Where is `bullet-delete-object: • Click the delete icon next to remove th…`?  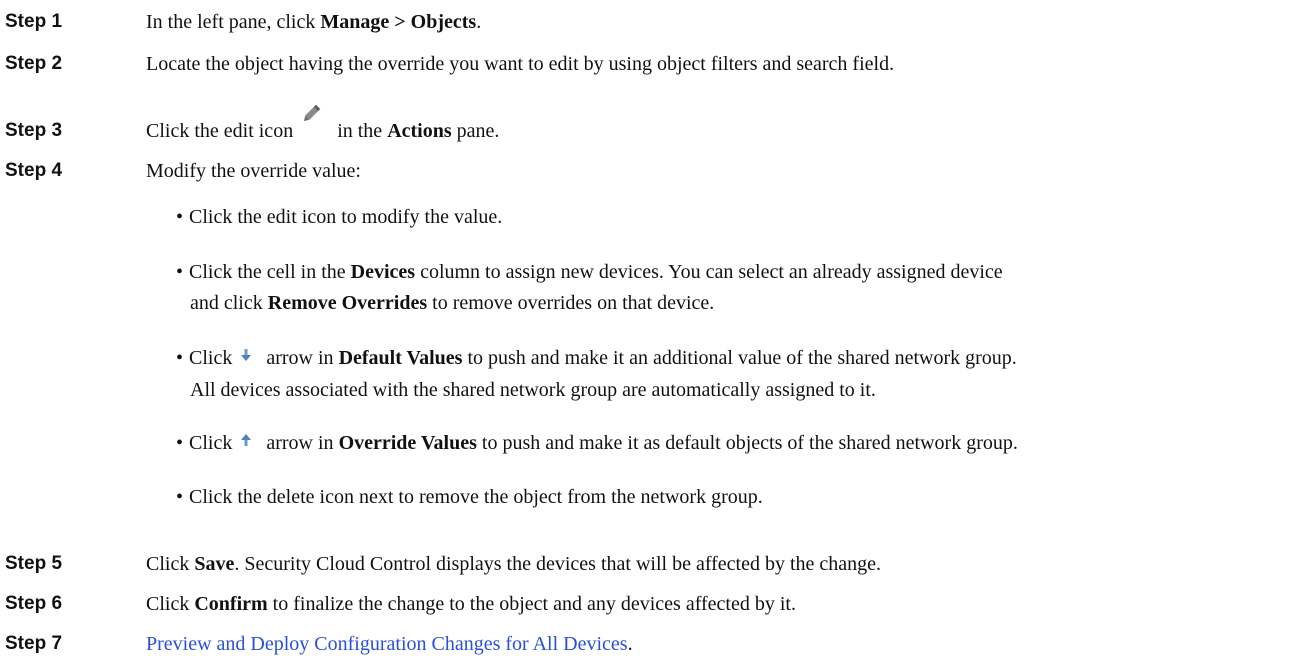
bullet-delete-object: • Click the delete icon next to remove th… is located at coordinates (469, 497).